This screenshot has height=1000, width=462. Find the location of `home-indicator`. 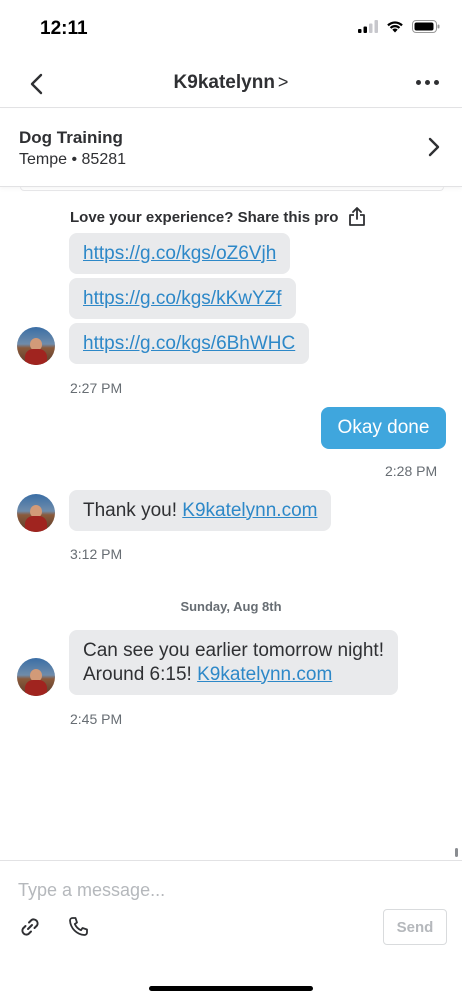

home-indicator is located at coordinates (231, 988).